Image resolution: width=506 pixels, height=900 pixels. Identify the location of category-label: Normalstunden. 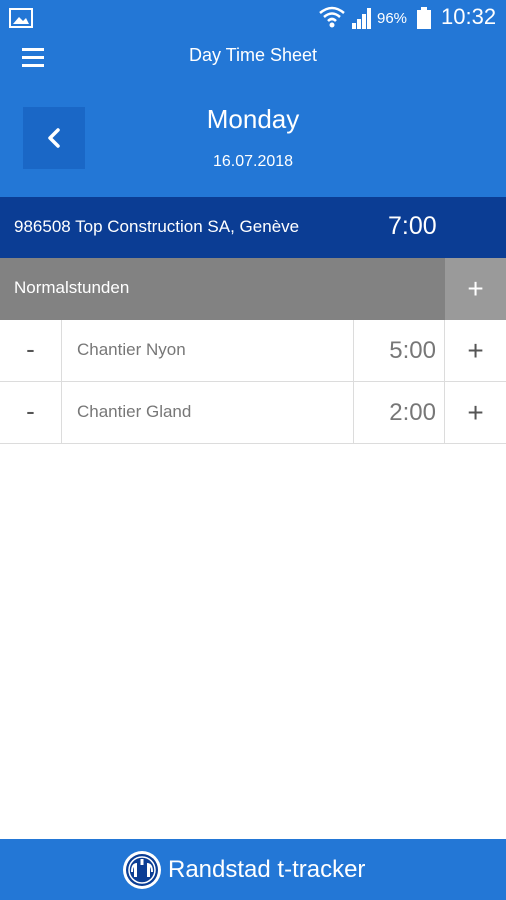
(72, 287).